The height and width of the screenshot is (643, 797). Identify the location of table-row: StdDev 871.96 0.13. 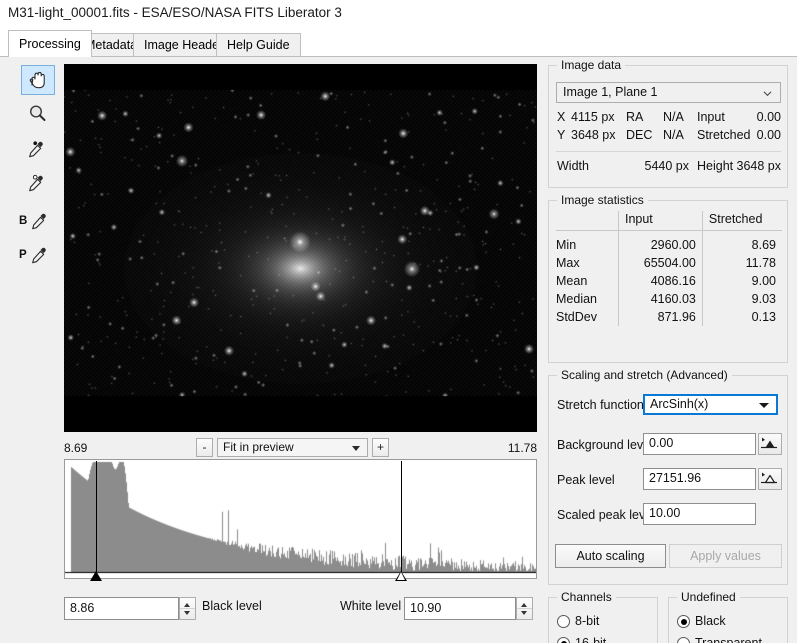
(669, 317).